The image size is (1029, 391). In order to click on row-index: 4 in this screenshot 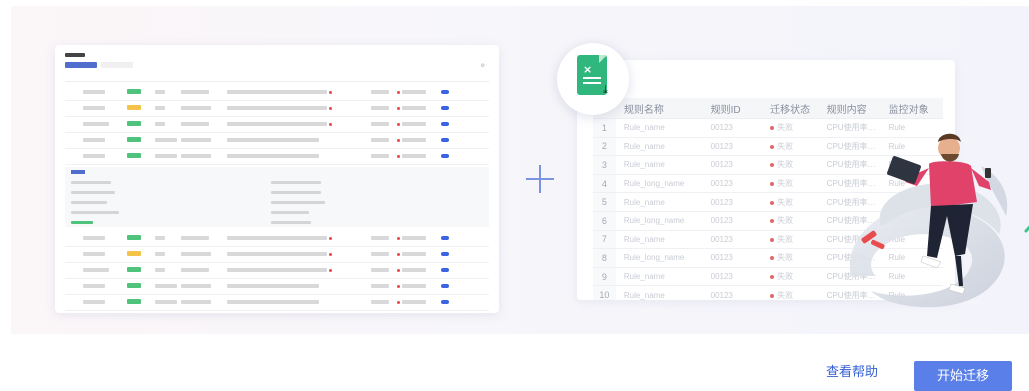, I will do `click(604, 184)`.